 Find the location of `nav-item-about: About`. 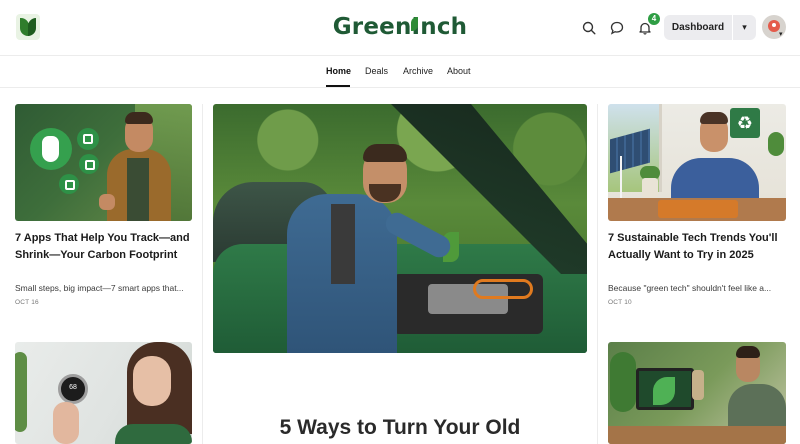

nav-item-about: About is located at coordinates (459, 71).